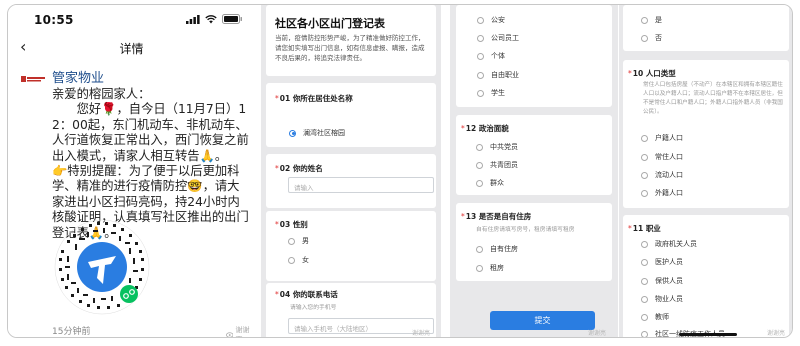  I want to click on option-company-staff: 公司员工, so click(498, 38).